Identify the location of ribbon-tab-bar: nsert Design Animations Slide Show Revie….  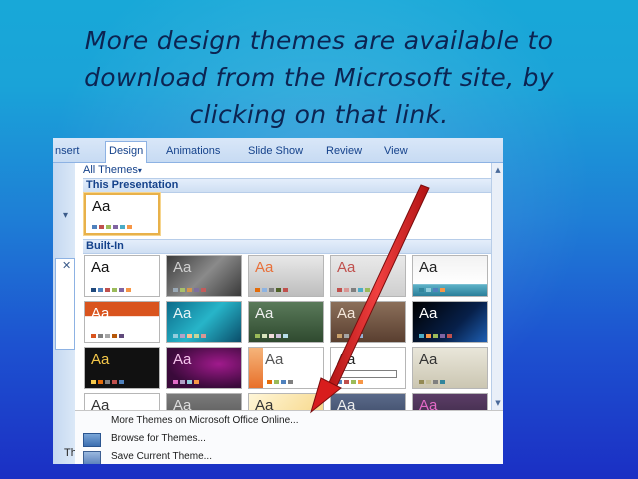
(278, 150).